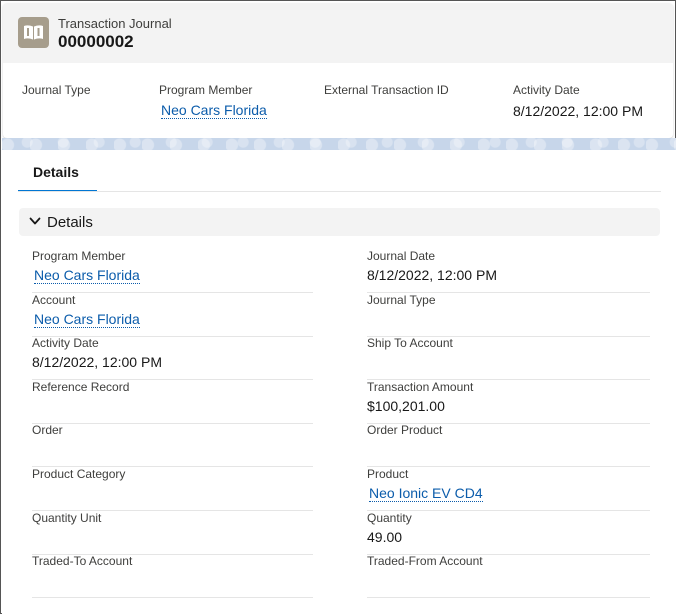 The image size is (676, 614). I want to click on field-order-product: Order Product, so click(508, 445).